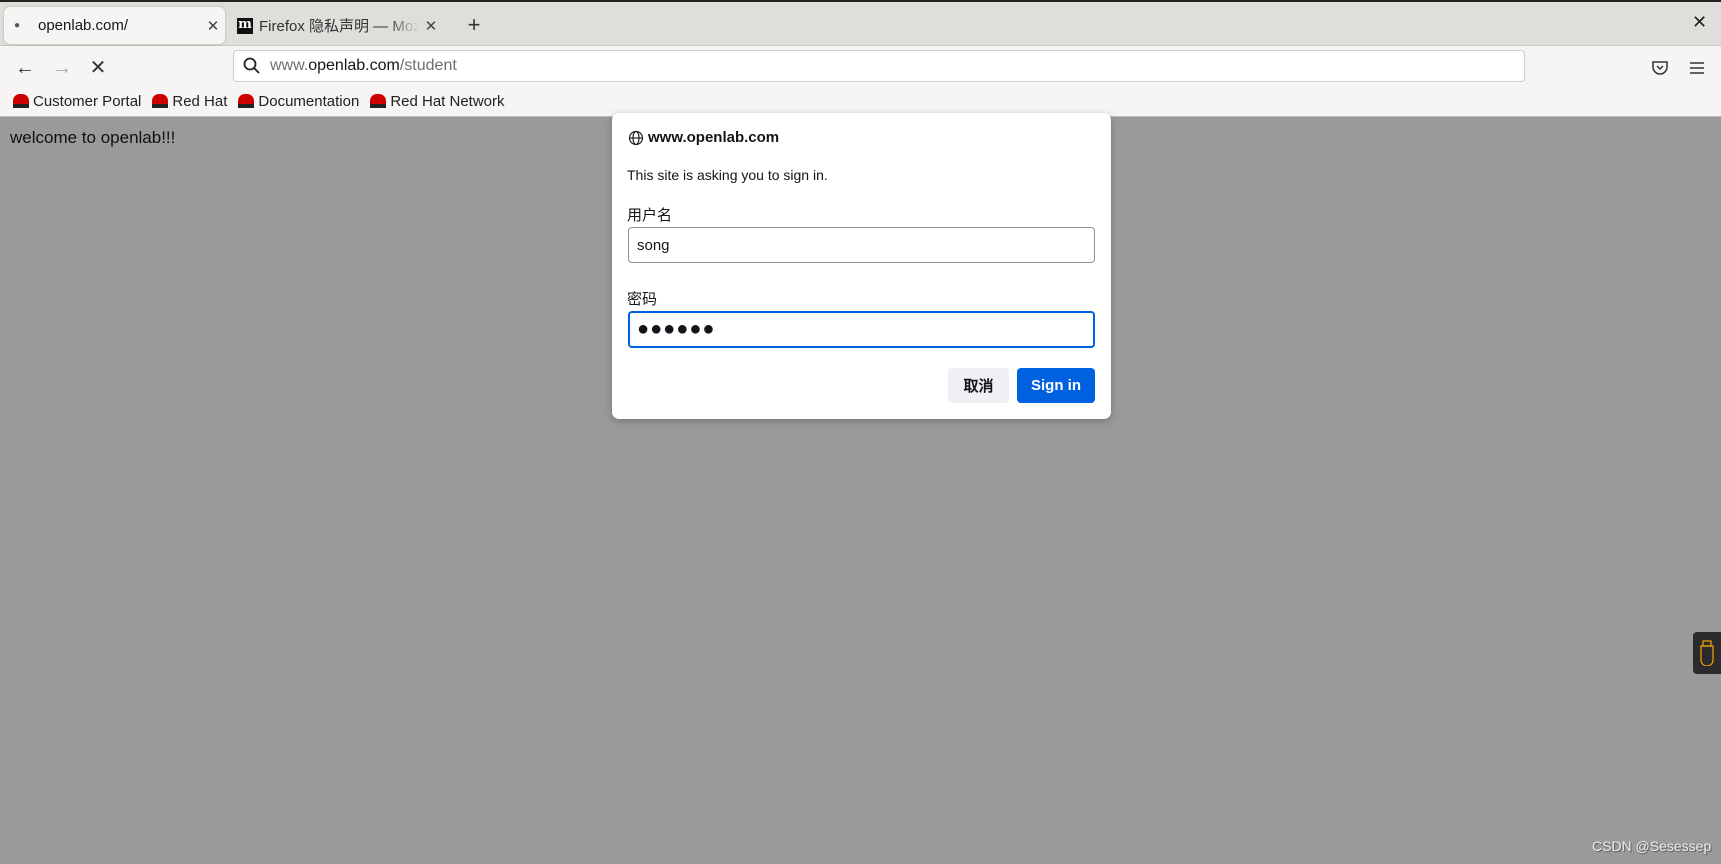 Image resolution: width=1721 pixels, height=864 pixels. I want to click on back-button: ←, so click(25, 68).